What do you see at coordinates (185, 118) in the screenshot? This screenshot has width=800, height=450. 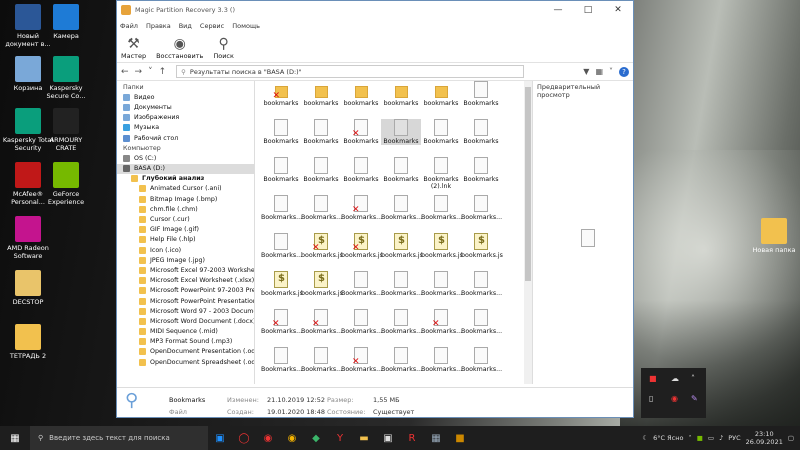 I see `tree-item-folder: Изображения` at bounding box center [185, 118].